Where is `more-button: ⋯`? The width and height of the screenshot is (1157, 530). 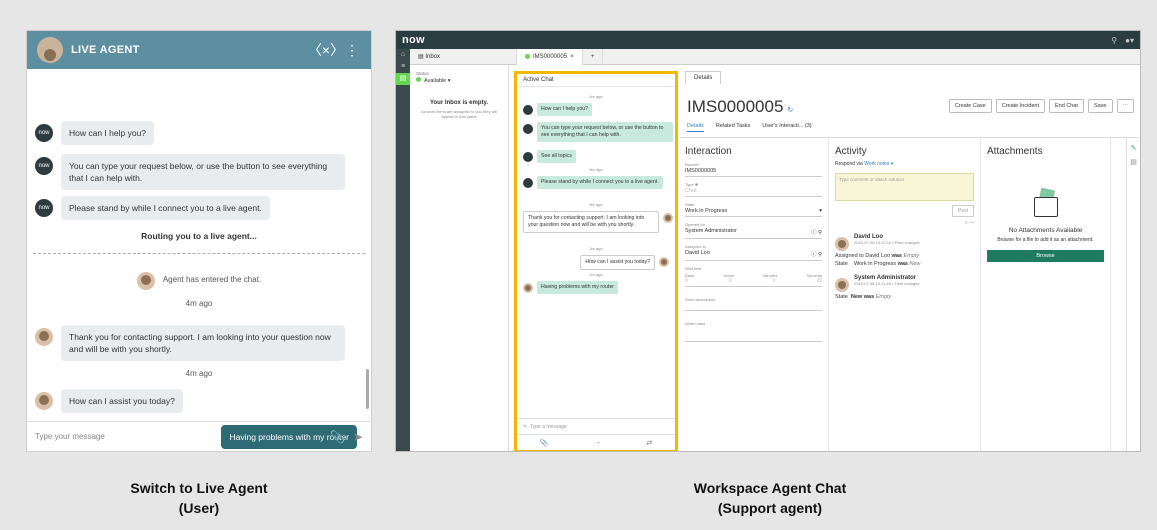
more-button: ⋯ is located at coordinates (1125, 106).